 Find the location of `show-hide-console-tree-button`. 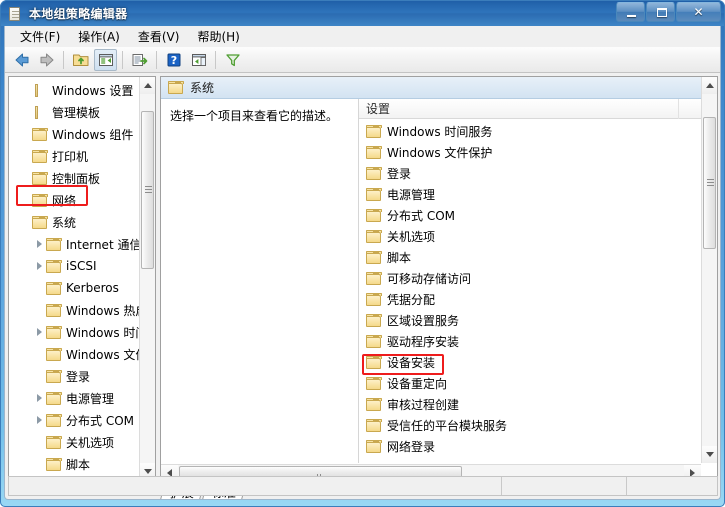

show-hide-console-tree-button is located at coordinates (105, 59).